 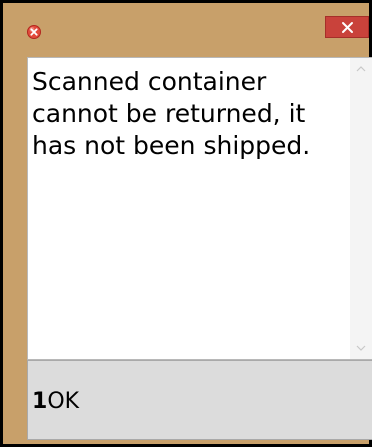 I want to click on vertical-scrollbar, so click(x=361, y=208).